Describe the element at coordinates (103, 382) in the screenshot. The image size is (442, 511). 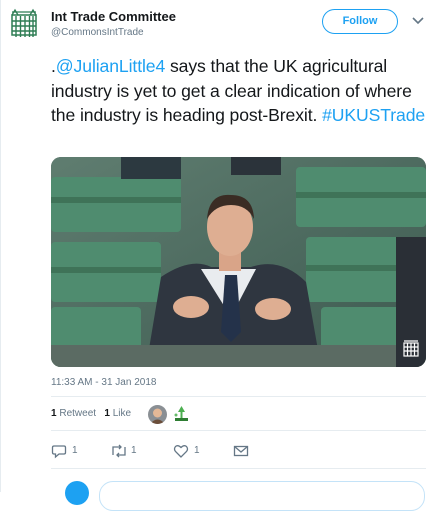
I see `tweet-timestamp: 11:33 AM - 31 Jan 2018` at that location.